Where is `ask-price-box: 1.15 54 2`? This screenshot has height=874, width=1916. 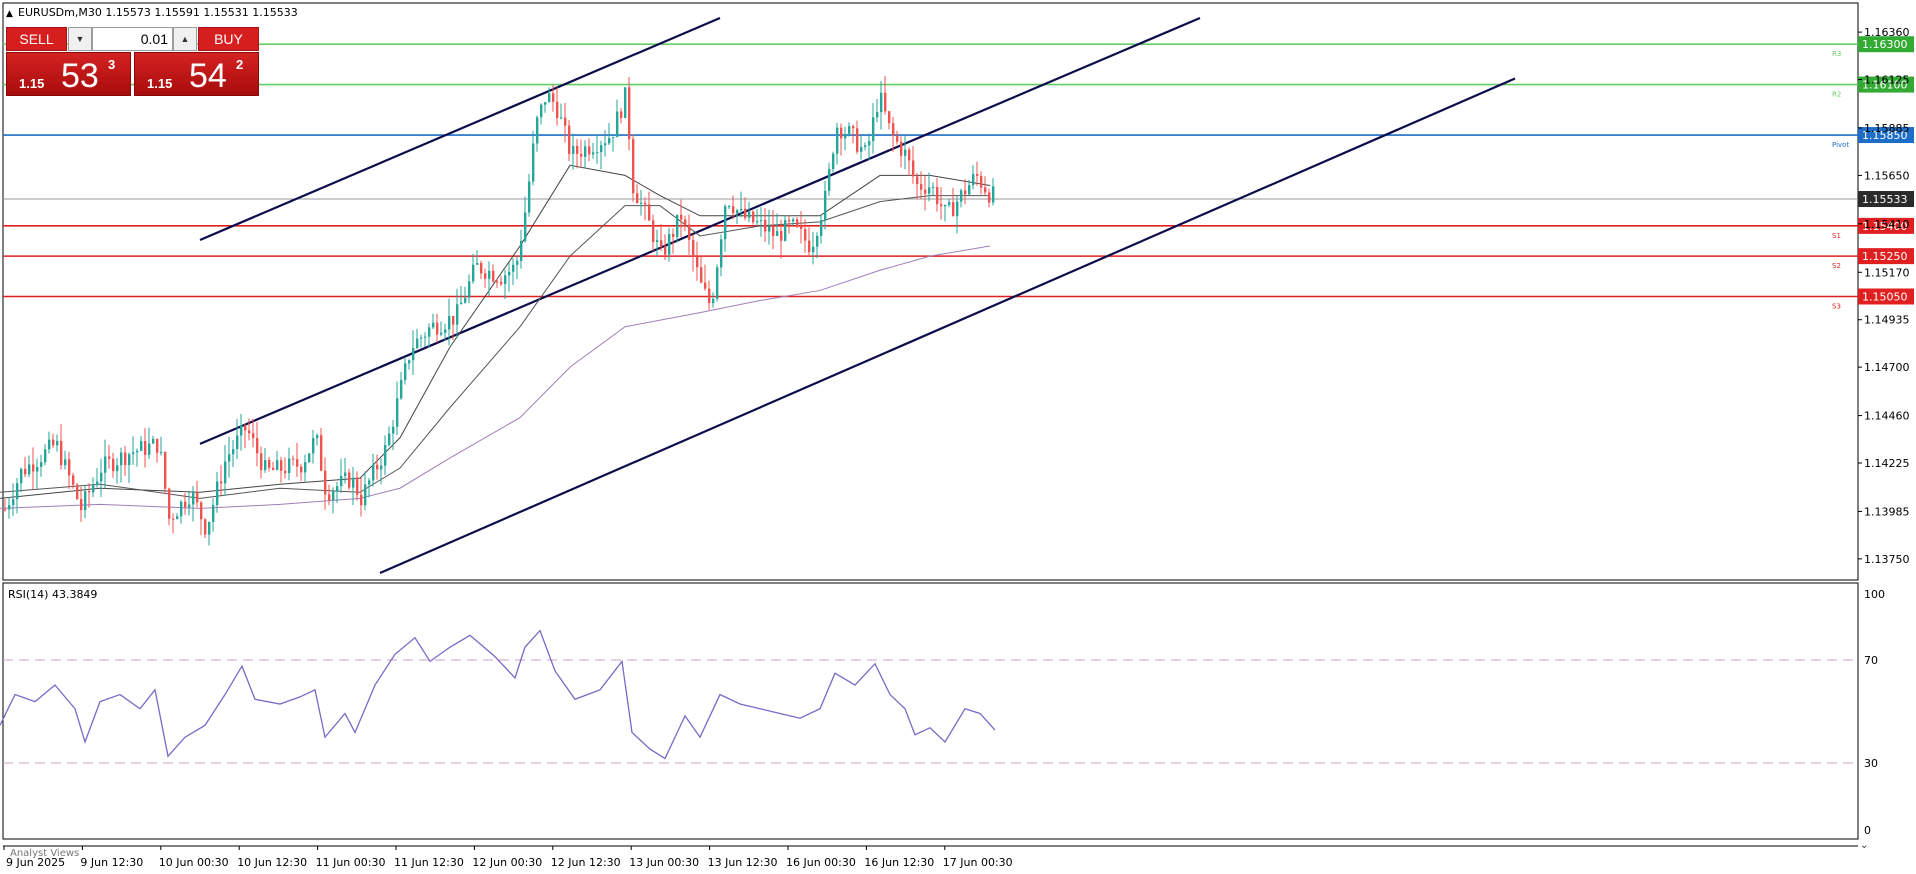
ask-price-box: 1.15 54 2 is located at coordinates (196, 74).